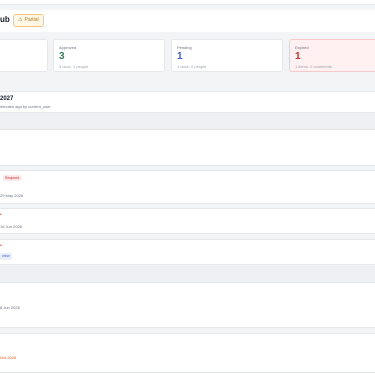 The image size is (375, 373). What do you see at coordinates (74, 66) in the screenshot?
I see `stat-sub: 3 docs, 1 people` at bounding box center [74, 66].